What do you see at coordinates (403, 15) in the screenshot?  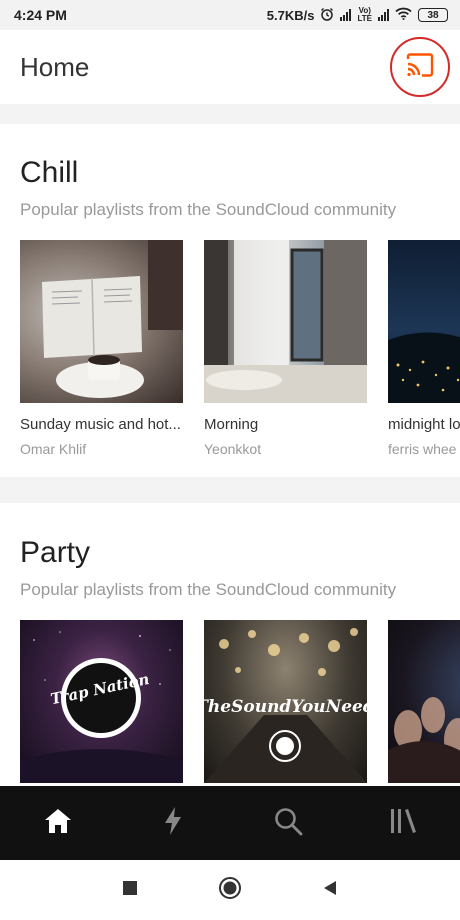 I see `wifi-icon` at bounding box center [403, 15].